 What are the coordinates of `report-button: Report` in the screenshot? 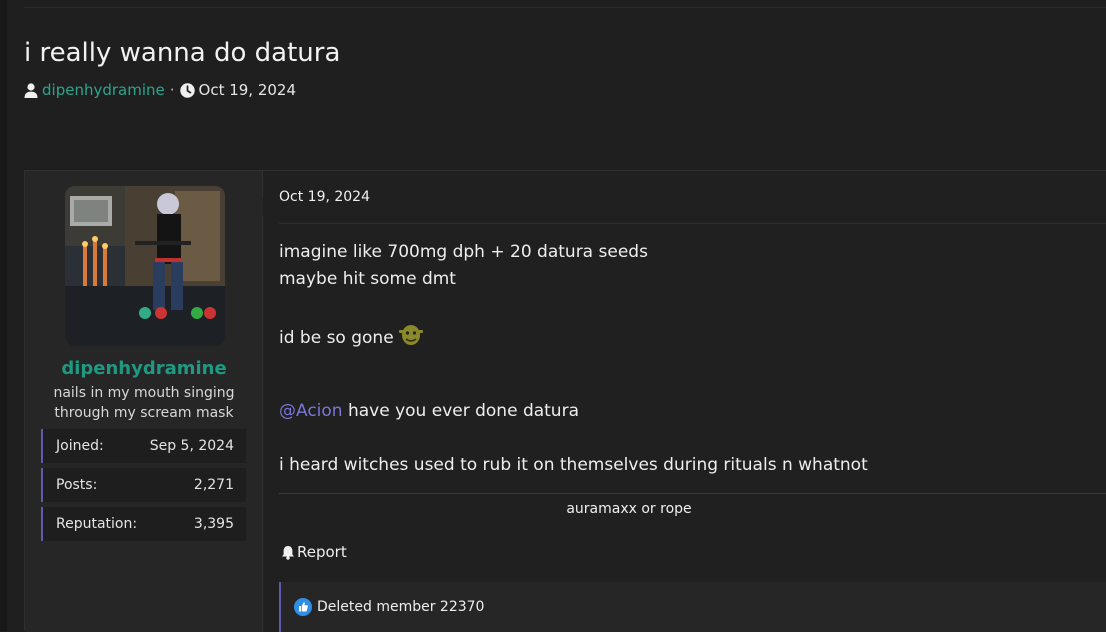 It's located at (314, 552).